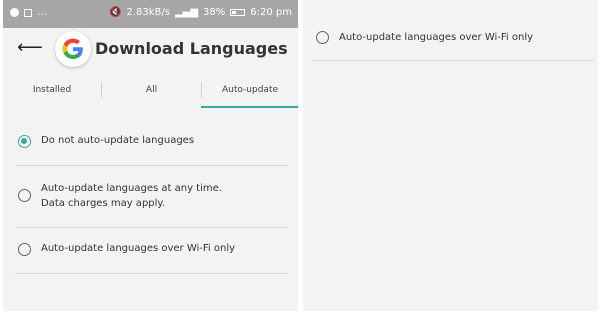 Image resolution: width=600 pixels, height=315 pixels. I want to click on status-bar: … 🔇 2.83kB/s ▂▄▆ 38% 6:20 pm, so click(150, 14).